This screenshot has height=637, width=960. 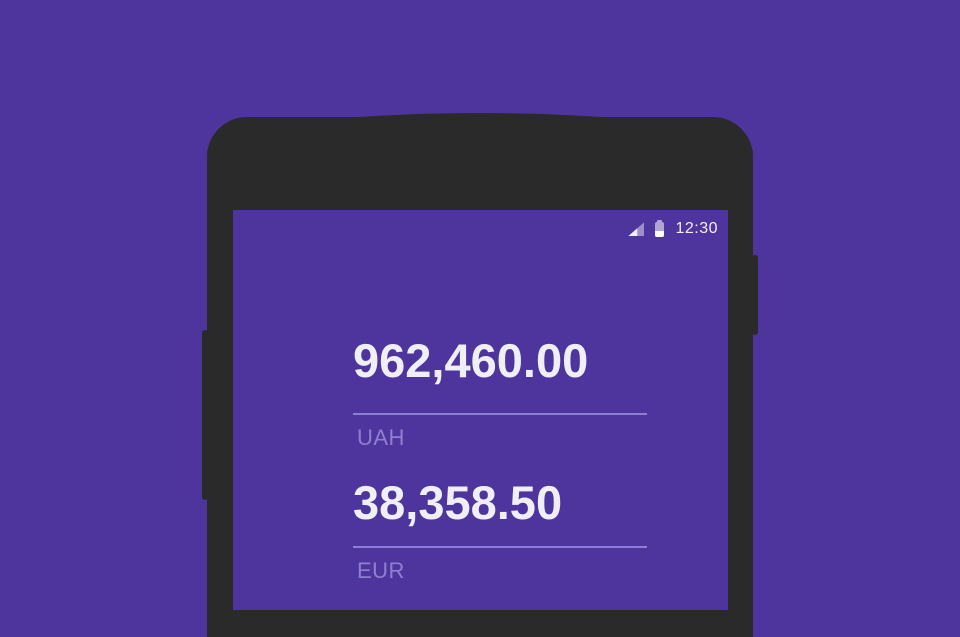 I want to click on to-amount-field: 38,358.50 EUR, so click(x=500, y=528).